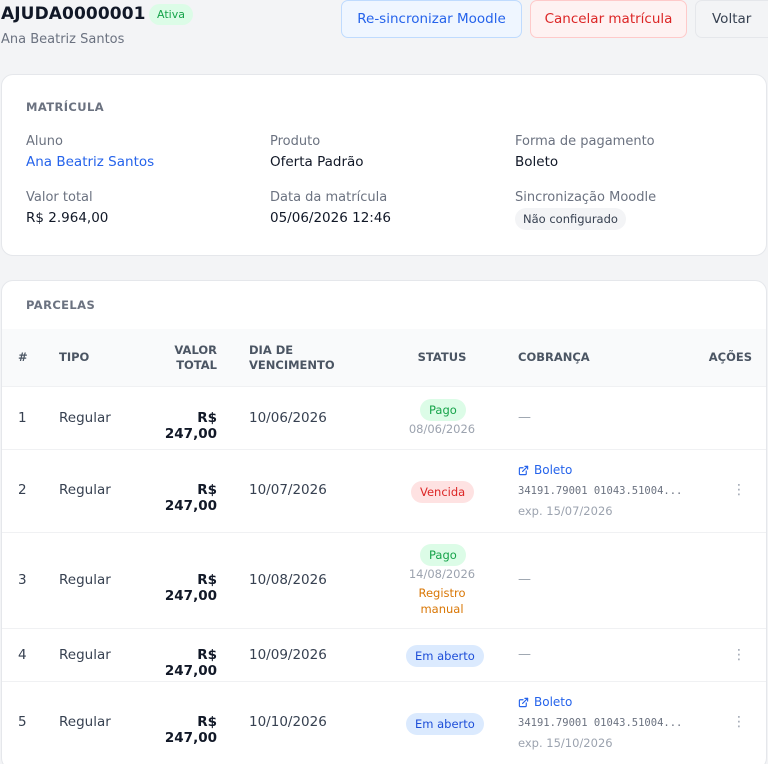 Image resolution: width=768 pixels, height=764 pixels. I want to click on student-link: Ana Beatriz Santos, so click(90, 162).